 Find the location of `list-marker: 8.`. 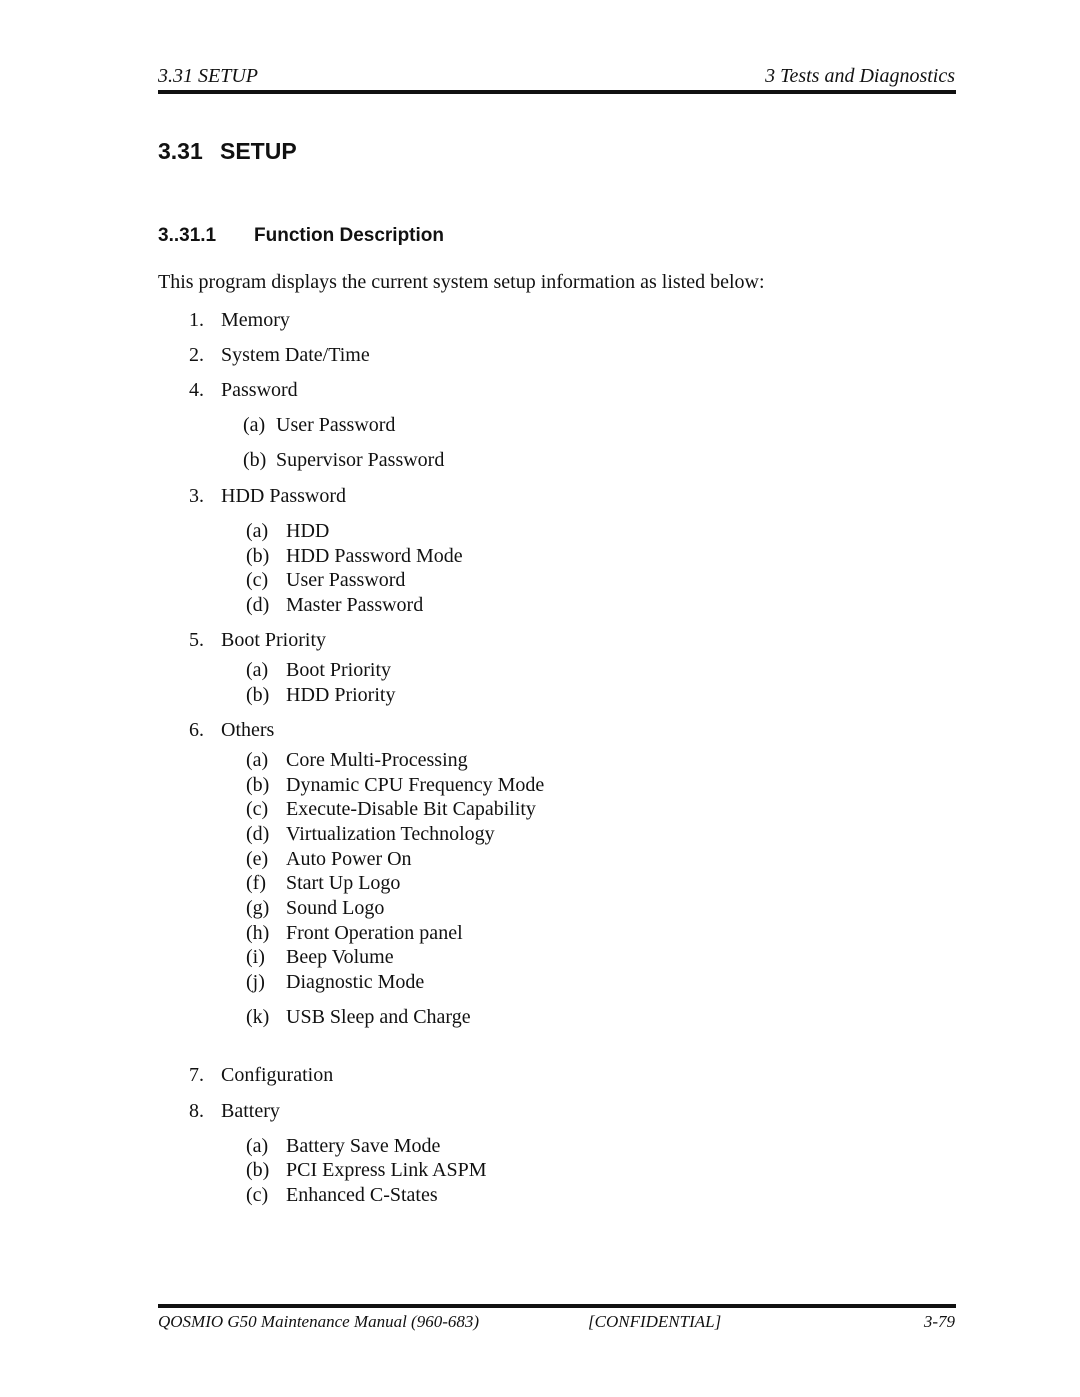

list-marker: 8. is located at coordinates (196, 1111).